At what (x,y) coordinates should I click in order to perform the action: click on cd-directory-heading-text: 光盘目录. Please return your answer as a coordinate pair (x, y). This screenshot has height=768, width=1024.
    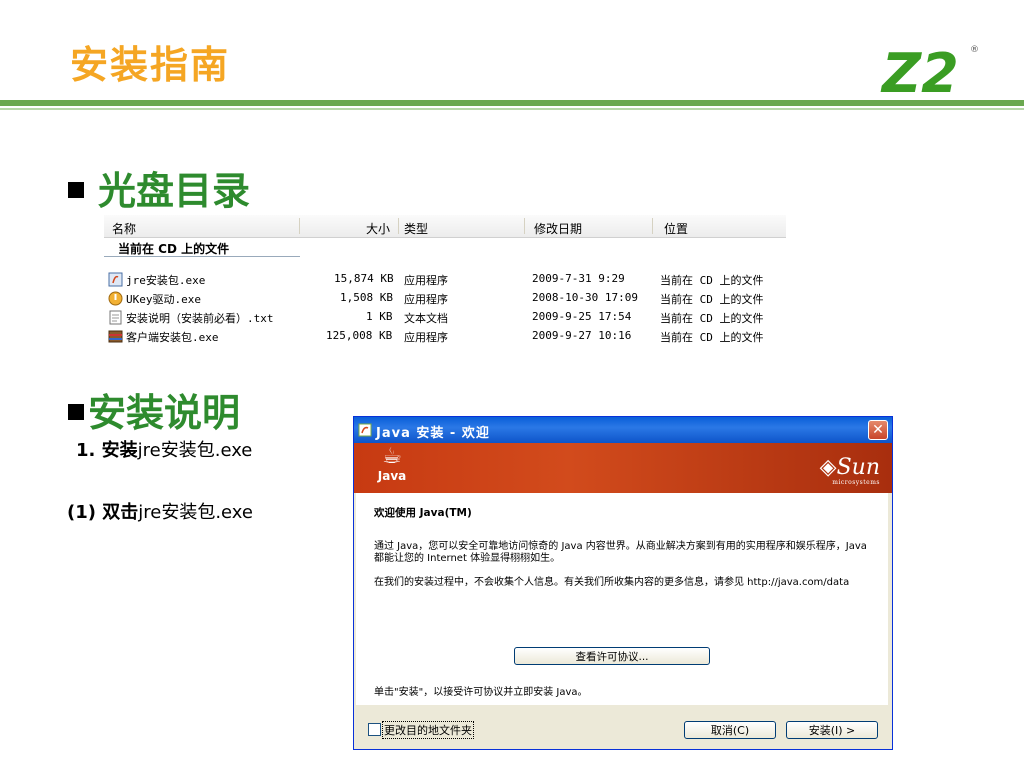
    Looking at the image, I should click on (174, 191).